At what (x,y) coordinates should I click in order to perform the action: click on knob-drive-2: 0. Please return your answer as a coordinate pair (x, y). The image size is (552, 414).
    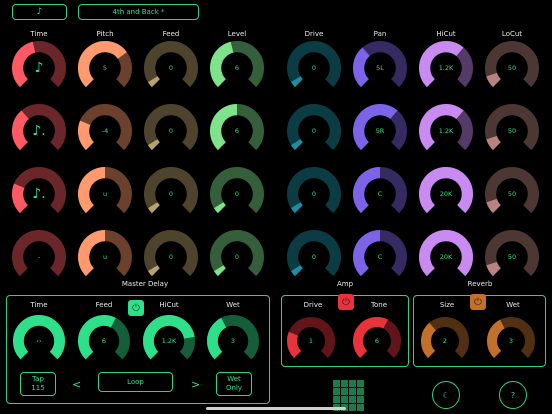
    Looking at the image, I should click on (314, 131).